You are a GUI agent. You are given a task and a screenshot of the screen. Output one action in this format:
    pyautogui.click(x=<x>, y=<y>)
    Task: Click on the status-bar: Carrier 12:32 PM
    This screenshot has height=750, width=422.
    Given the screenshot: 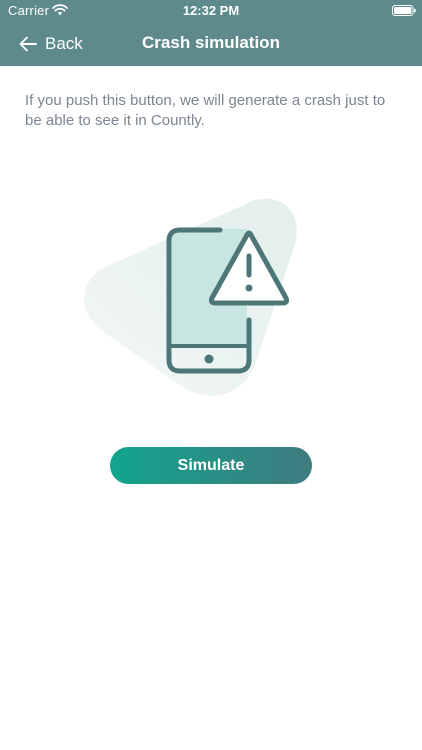 What is the action you would take?
    pyautogui.click(x=211, y=11)
    